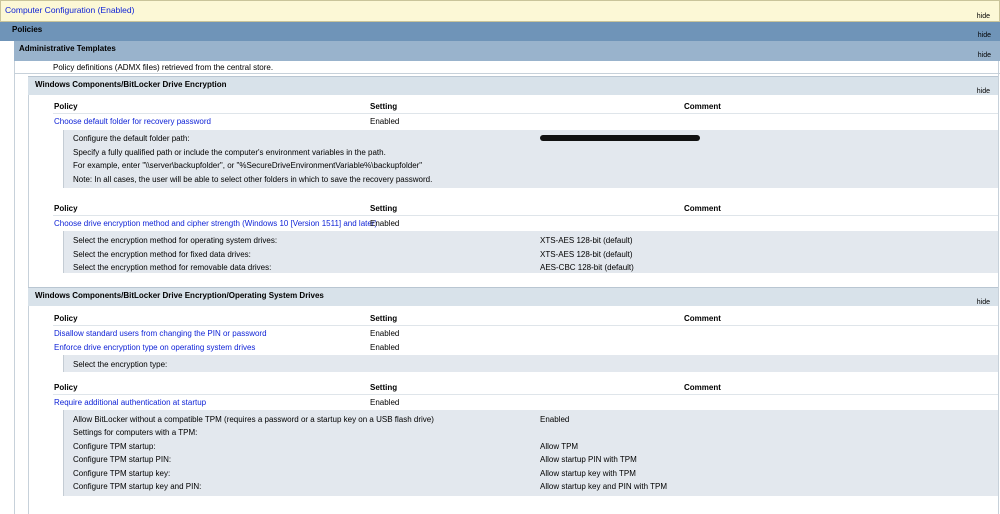 The width and height of the screenshot is (1000, 514). Describe the element at coordinates (555, 419) in the screenshot. I see `detail-value: Enabled` at that location.